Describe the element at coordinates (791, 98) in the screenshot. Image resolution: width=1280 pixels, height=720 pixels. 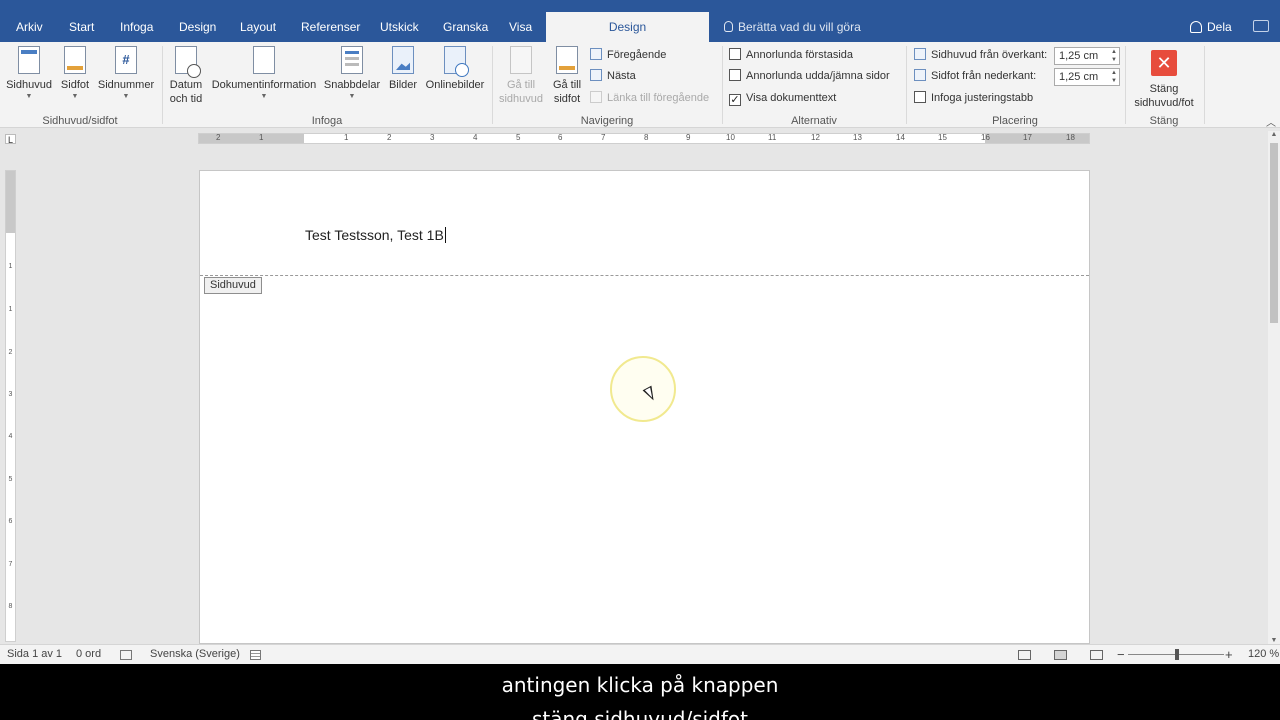
I see `show-document-text-label: Visa dokumenttext` at that location.